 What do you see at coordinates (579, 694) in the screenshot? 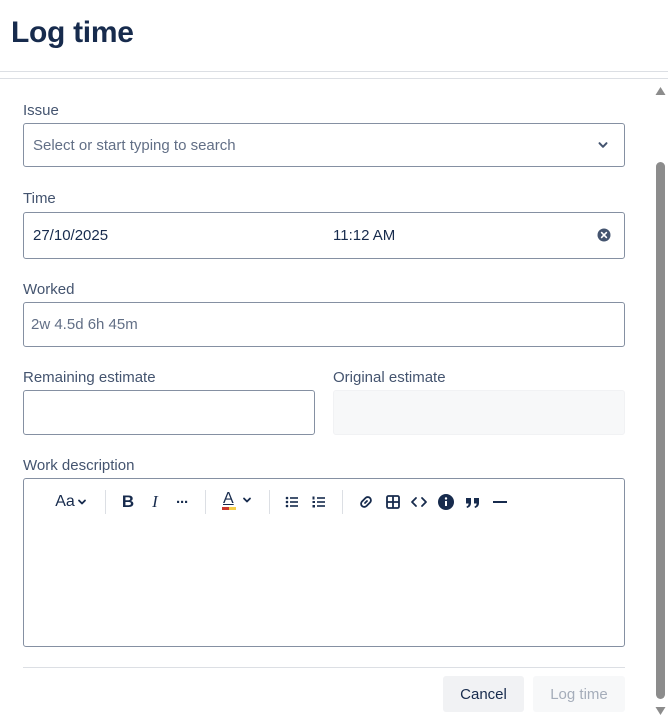
I see `log-time-button: Log time` at bounding box center [579, 694].